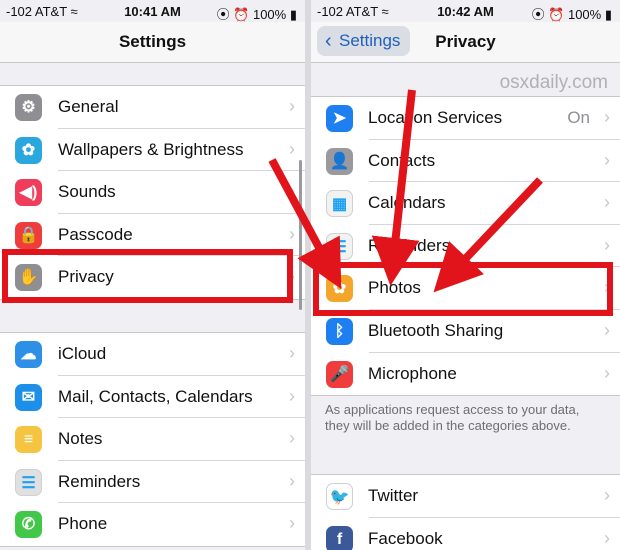  Describe the element at coordinates (28, 193) in the screenshot. I see `speaker-icon: ◀)` at that location.